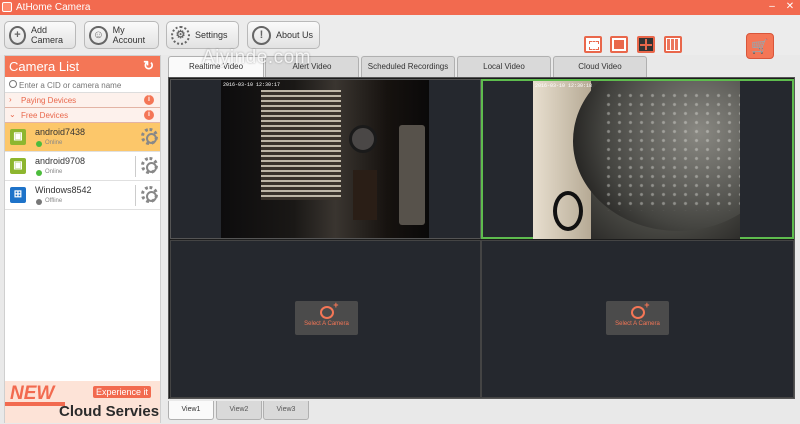  I want to click on offline-status-icon, so click(39, 202).